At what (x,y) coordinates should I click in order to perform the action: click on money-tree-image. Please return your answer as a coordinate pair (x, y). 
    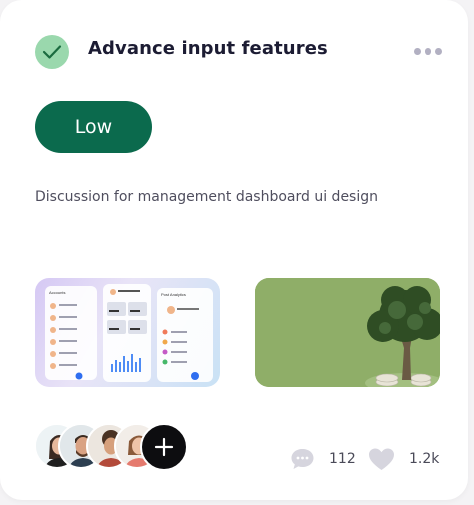
    Looking at the image, I should click on (347, 332).